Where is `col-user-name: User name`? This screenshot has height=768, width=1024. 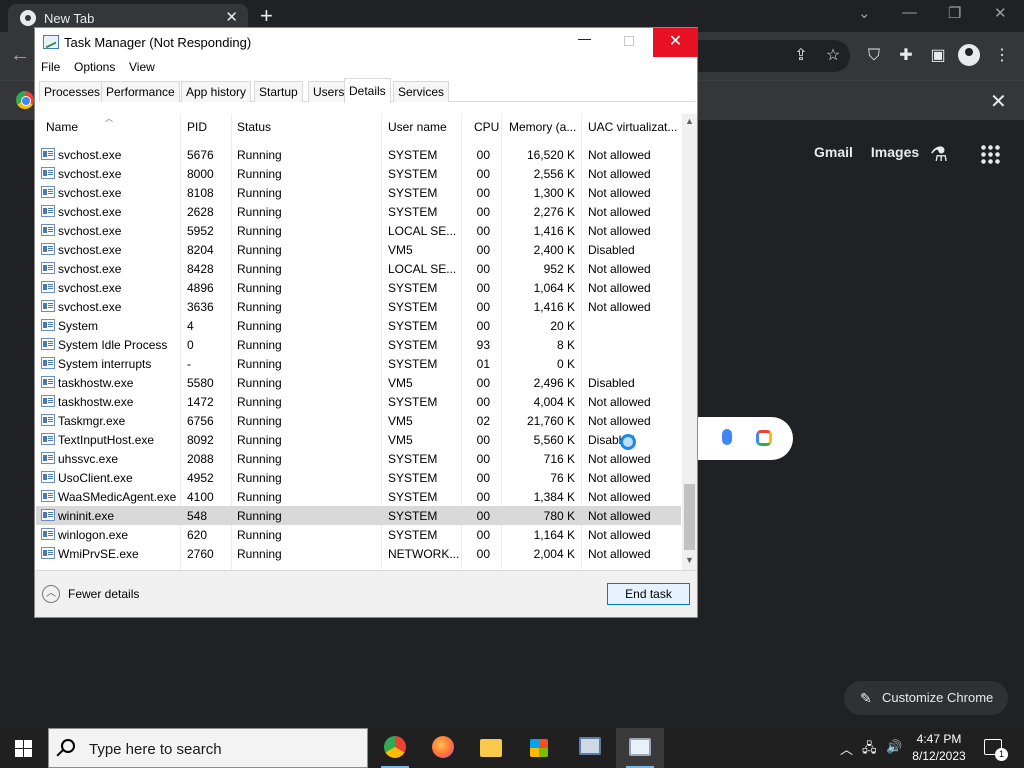 col-user-name: User name is located at coordinates (417, 130).